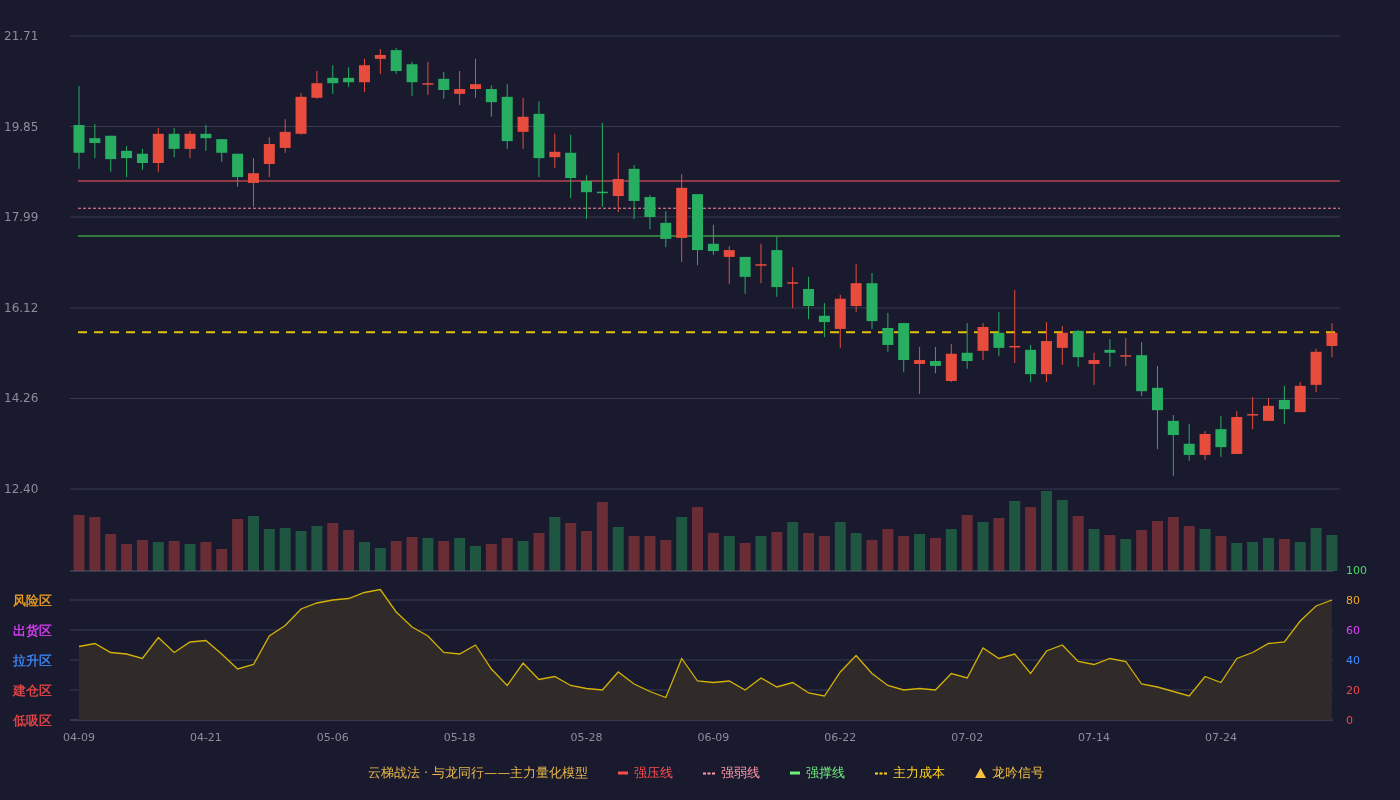 This screenshot has height=800, width=1400. I want to click on axis-label: 07-24, so click(1220, 737).